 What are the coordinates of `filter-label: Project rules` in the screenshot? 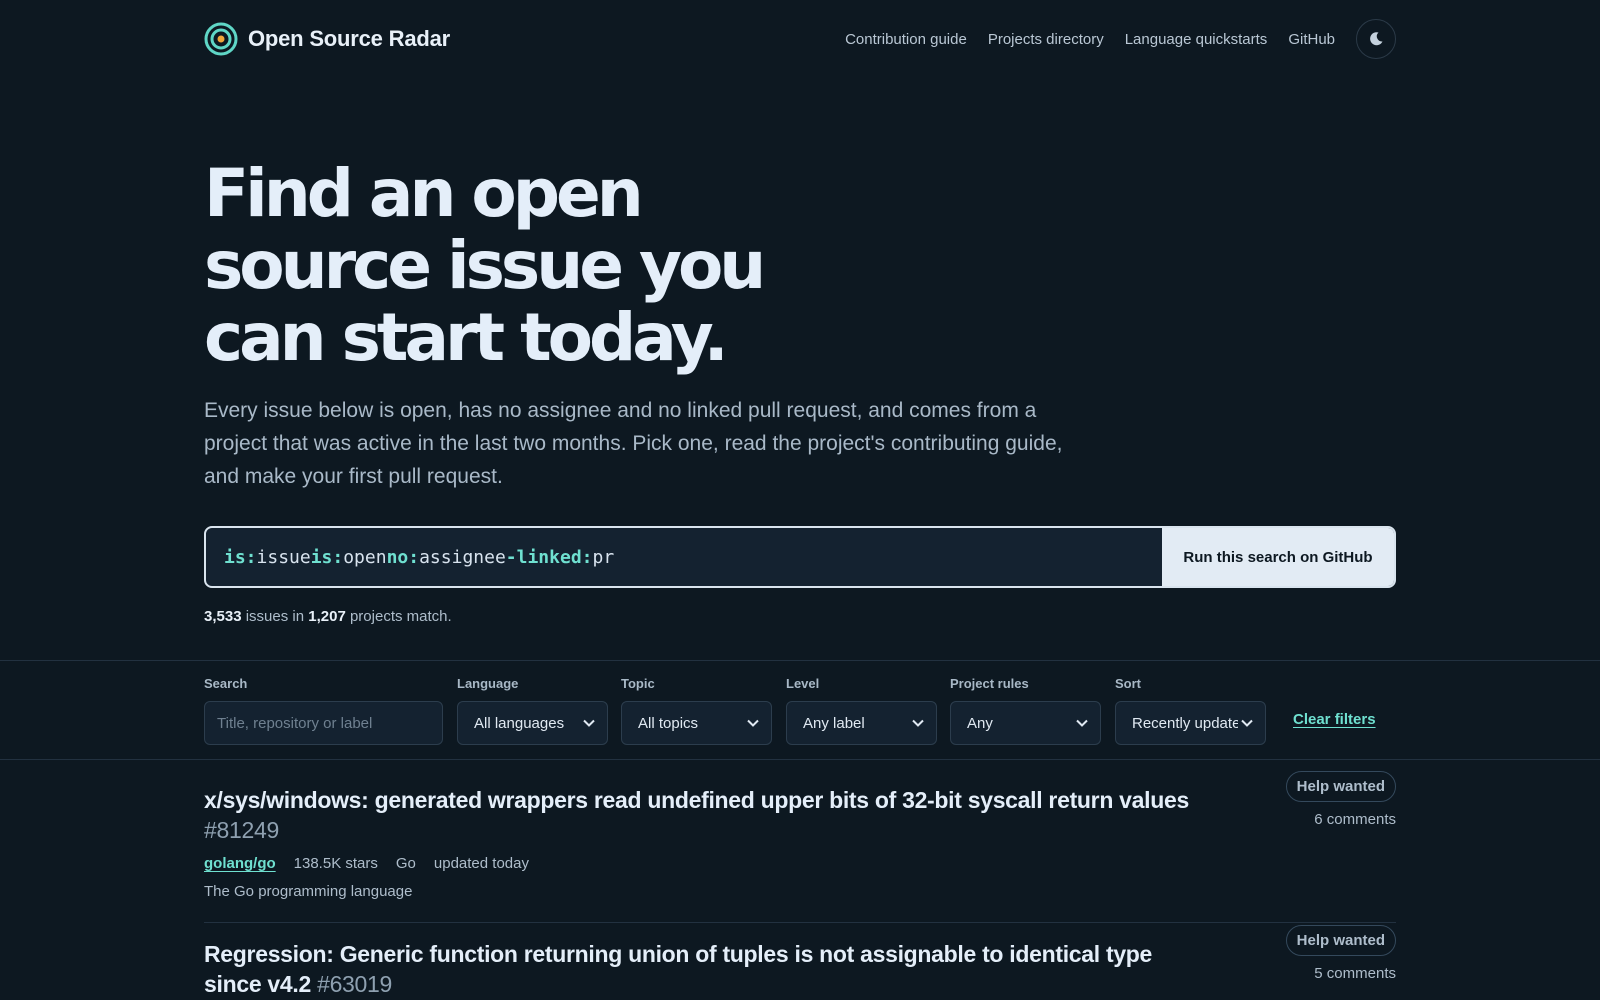 It's located at (989, 683).